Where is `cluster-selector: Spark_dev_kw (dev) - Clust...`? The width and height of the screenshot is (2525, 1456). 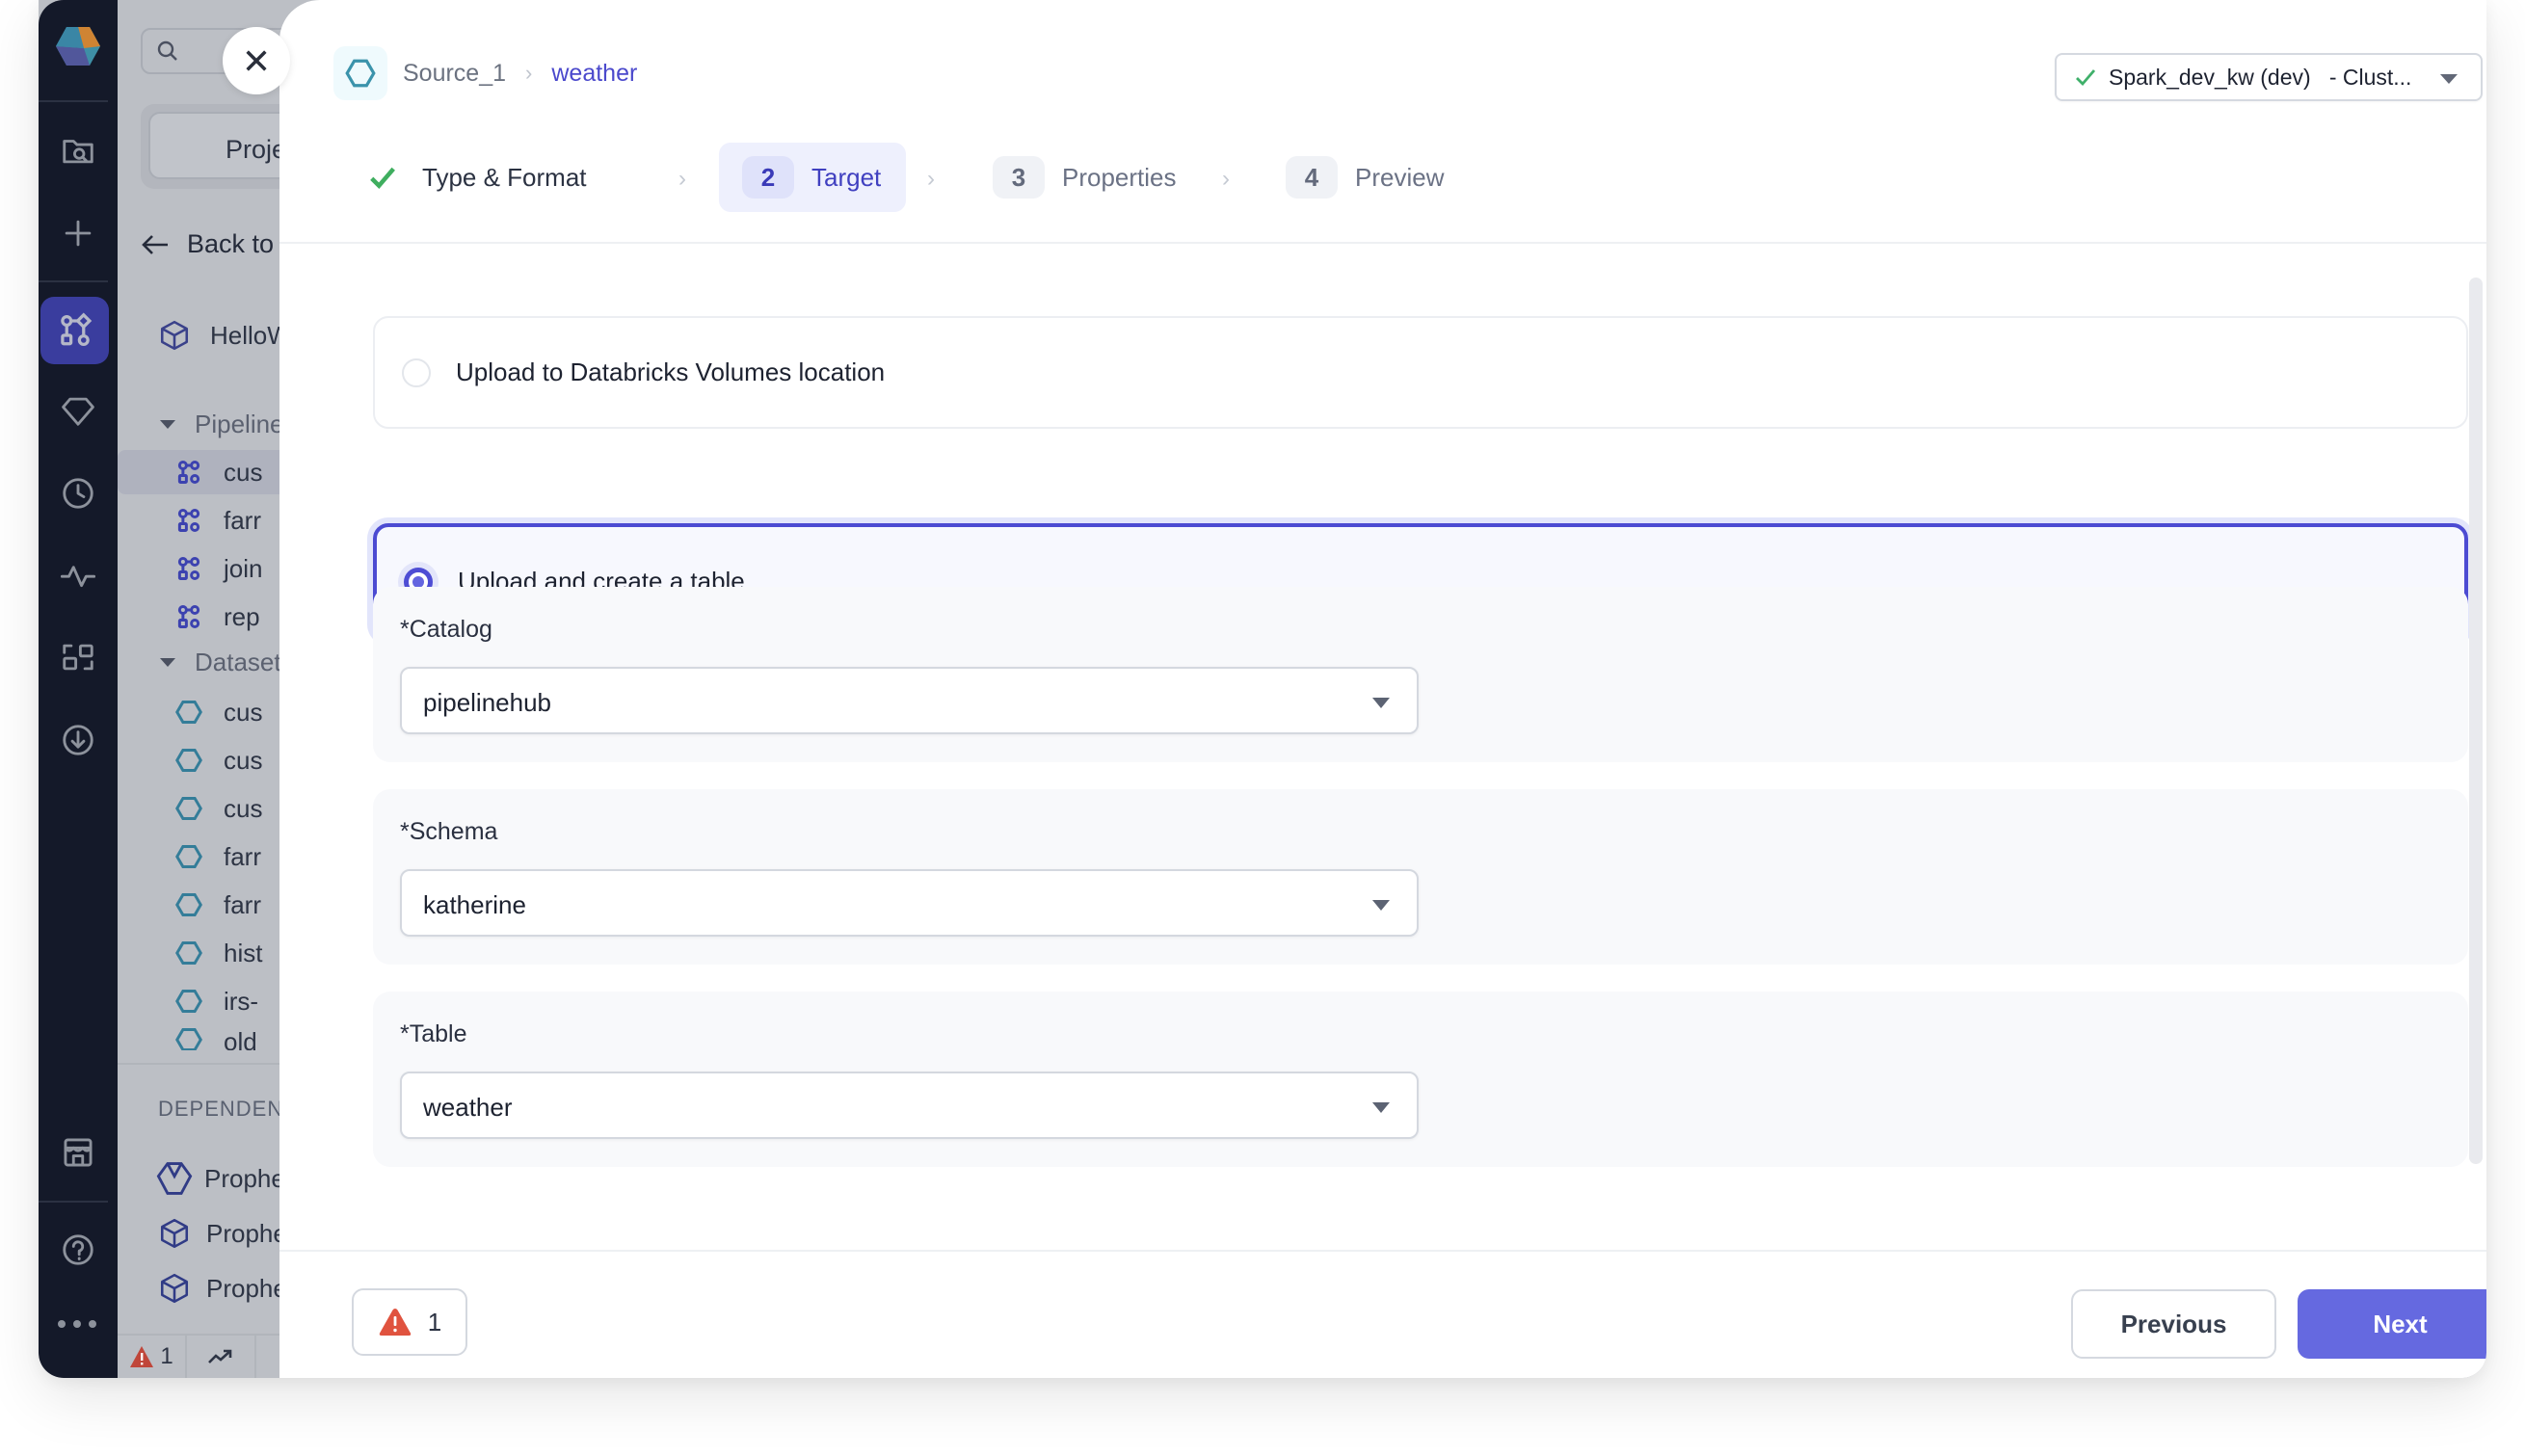
cluster-selector: Spark_dev_kw (dev) - Clust... is located at coordinates (2269, 77).